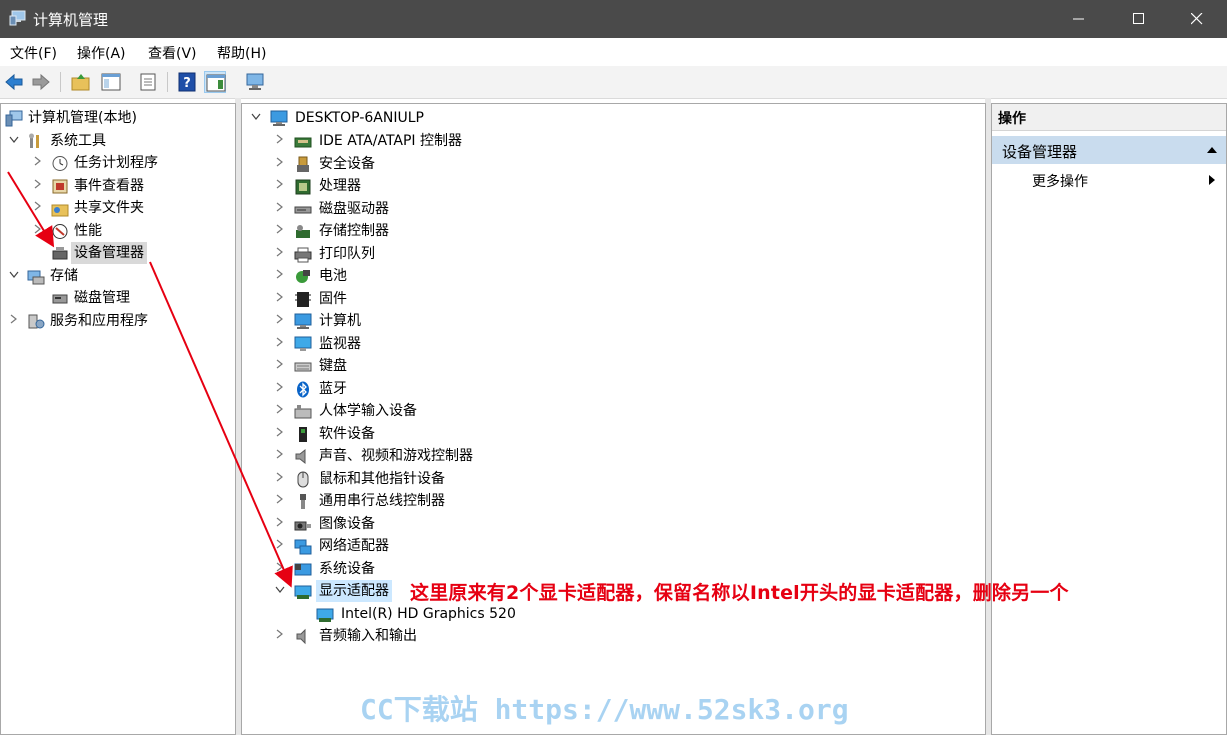 The image size is (1227, 735). Describe the element at coordinates (1139, 19) in the screenshot. I see `maximize-button` at that location.